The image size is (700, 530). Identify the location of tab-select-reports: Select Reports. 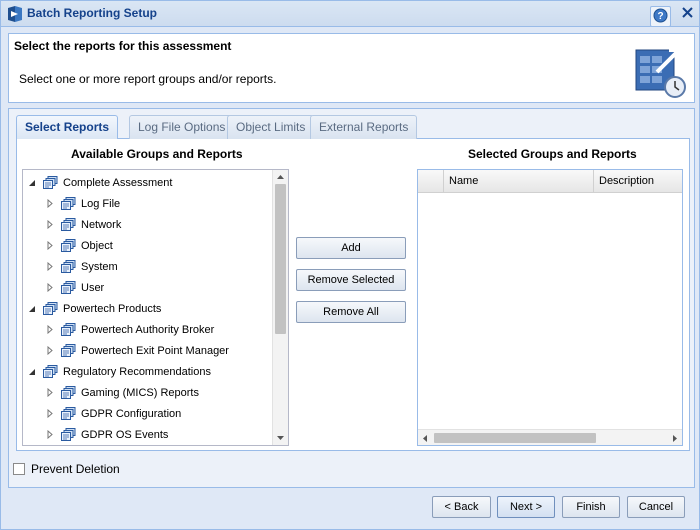
(67, 127).